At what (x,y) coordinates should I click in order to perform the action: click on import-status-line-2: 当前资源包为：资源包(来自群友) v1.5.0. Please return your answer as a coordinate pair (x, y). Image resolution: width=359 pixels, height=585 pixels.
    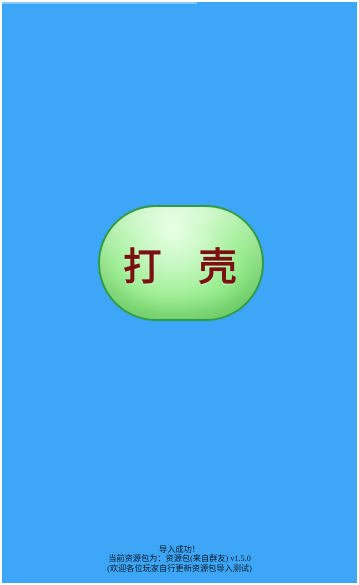
    Looking at the image, I should click on (179, 559).